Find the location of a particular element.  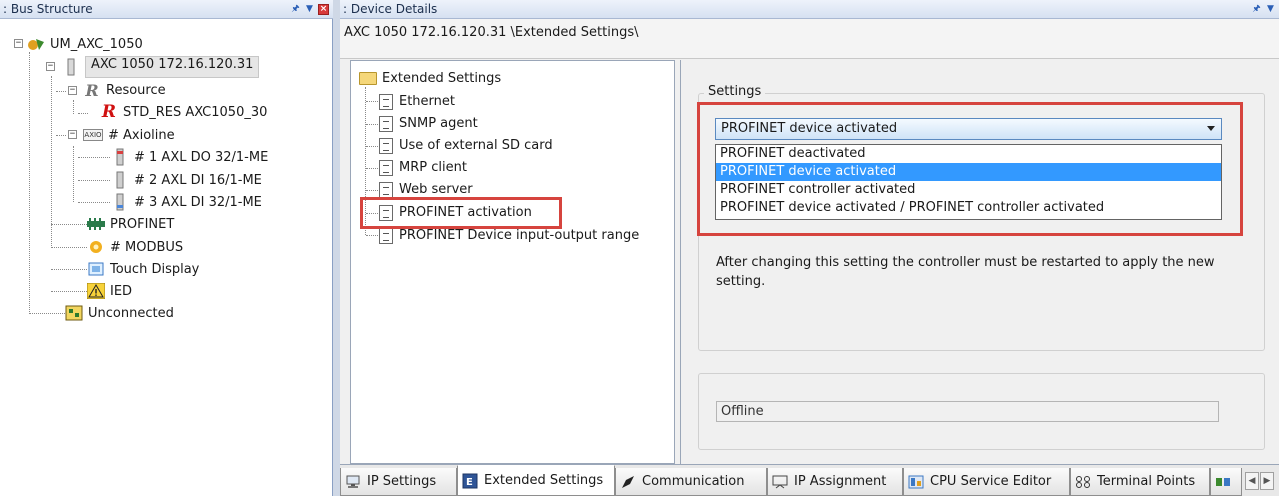

bus-structure-title: : Bus Structure is located at coordinates (48, 9).